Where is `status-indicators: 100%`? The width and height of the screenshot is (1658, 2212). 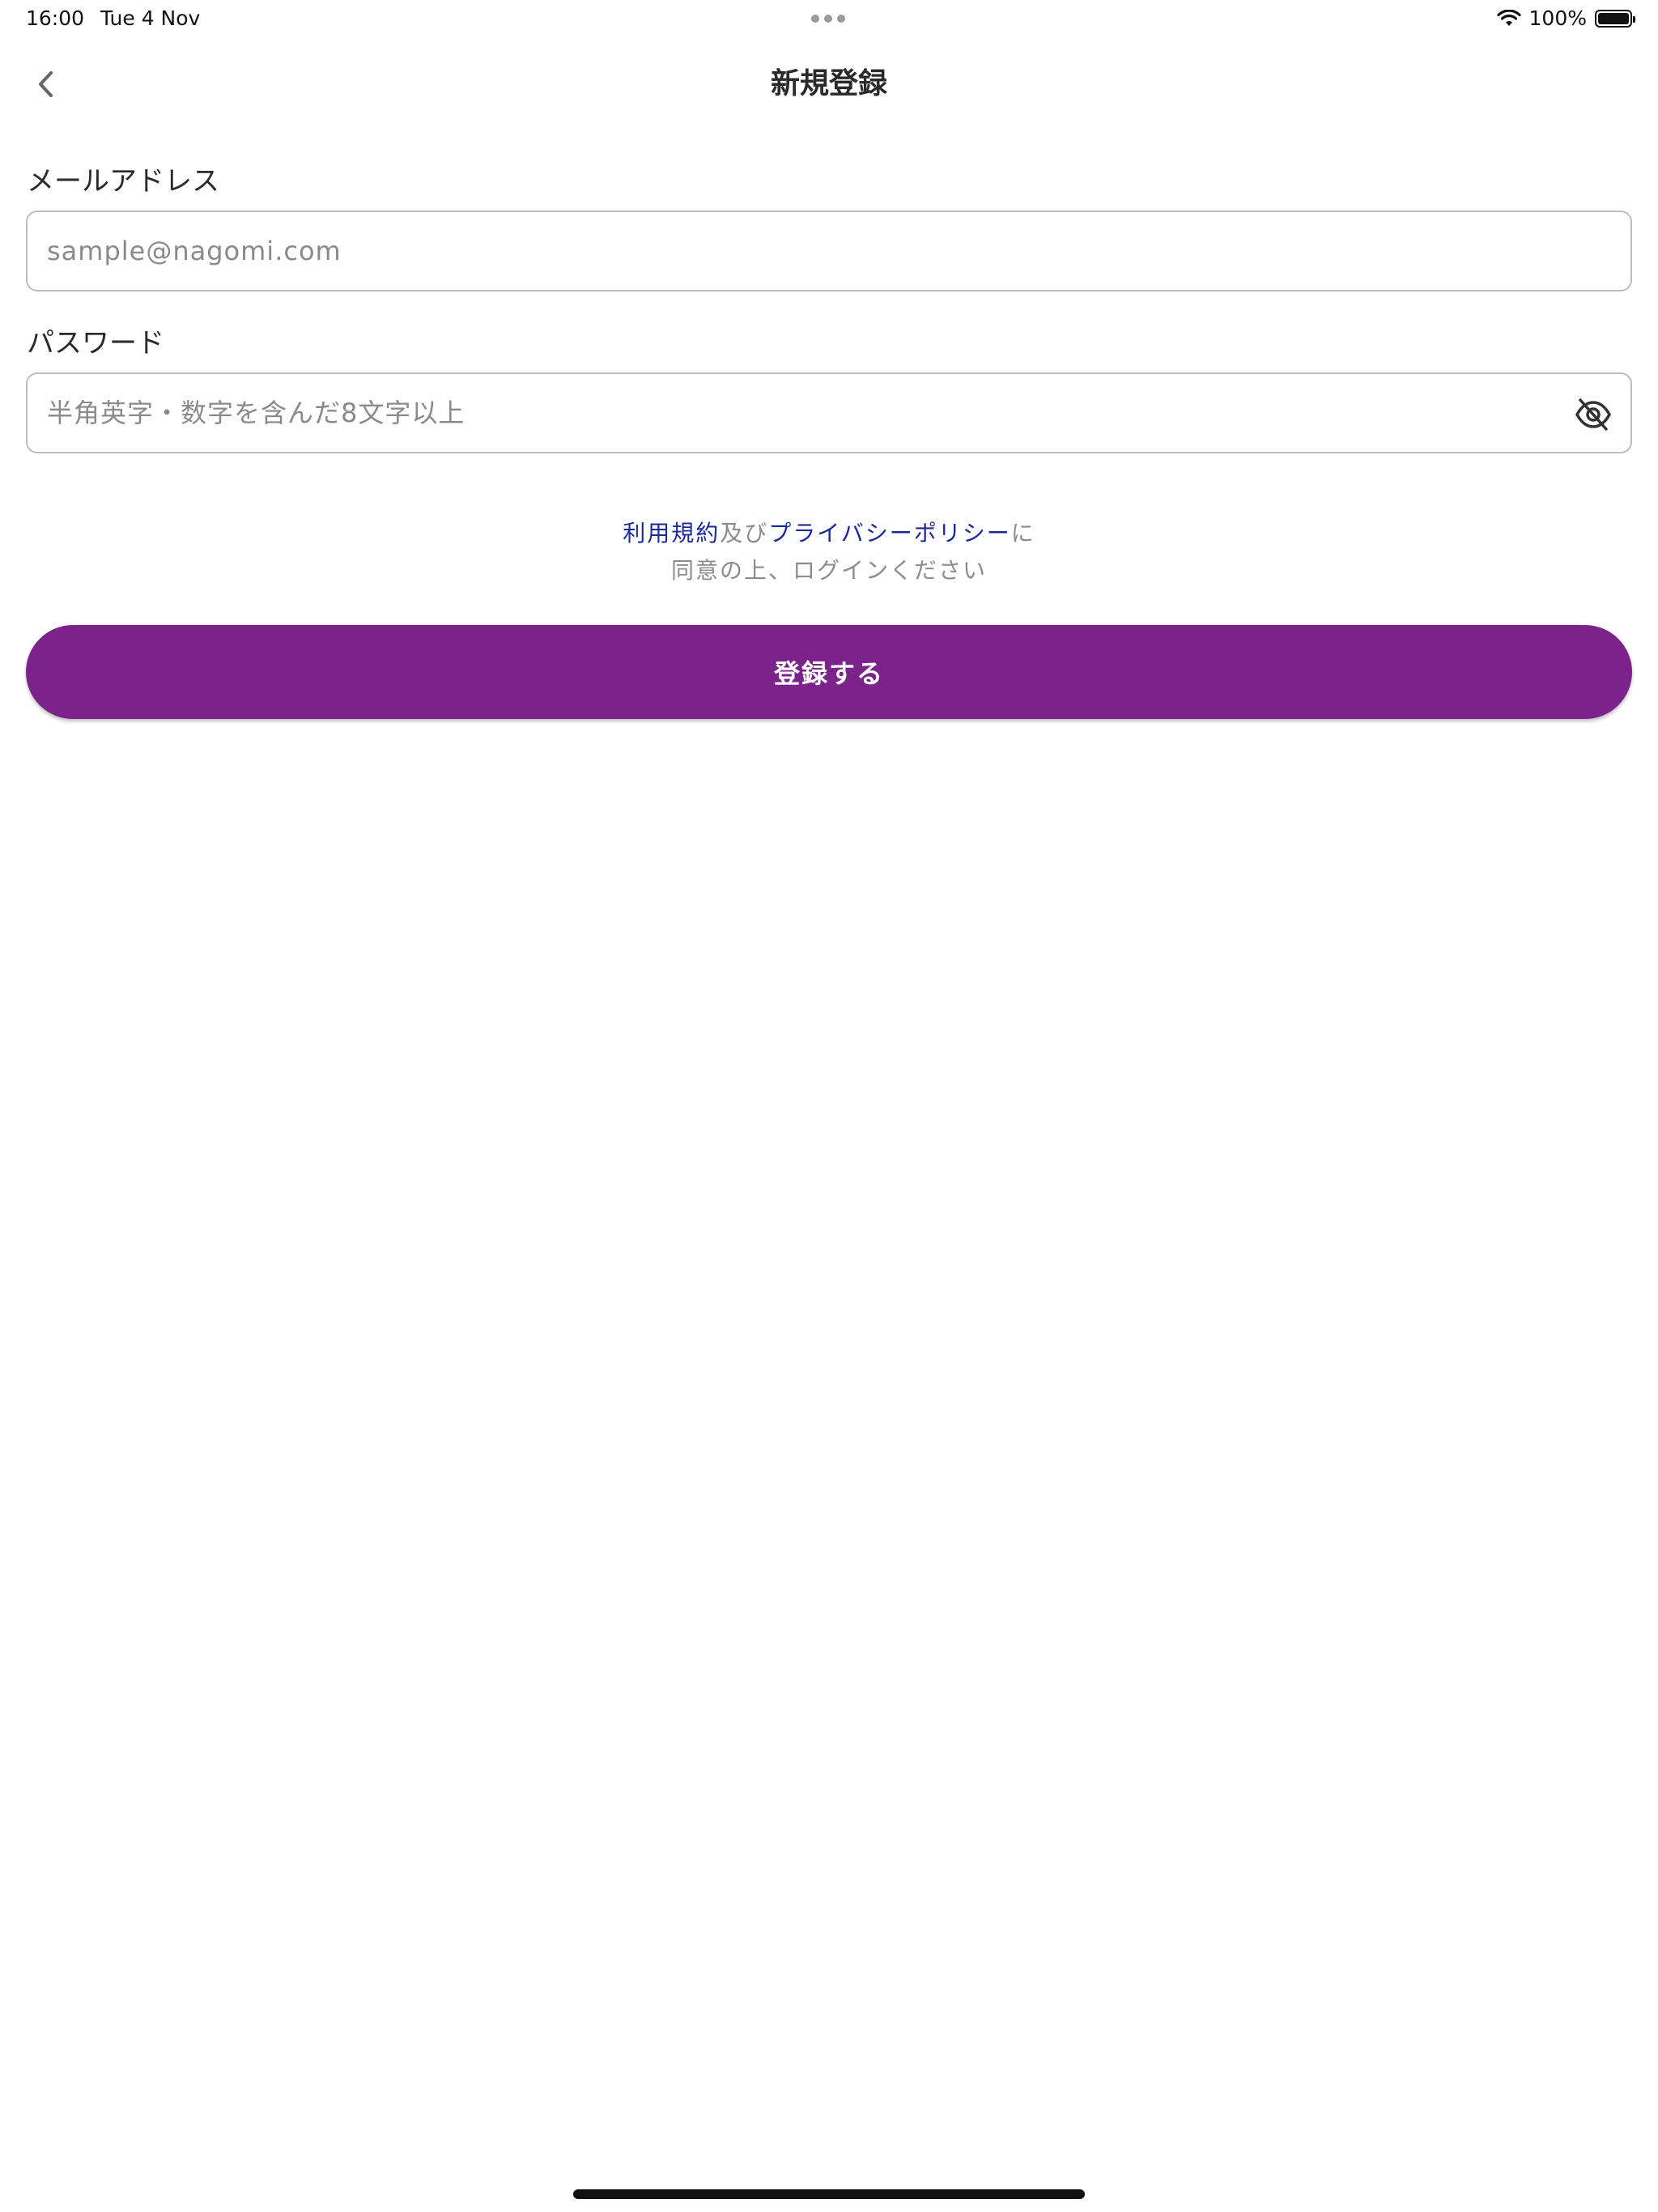 status-indicators: 100% is located at coordinates (1565, 18).